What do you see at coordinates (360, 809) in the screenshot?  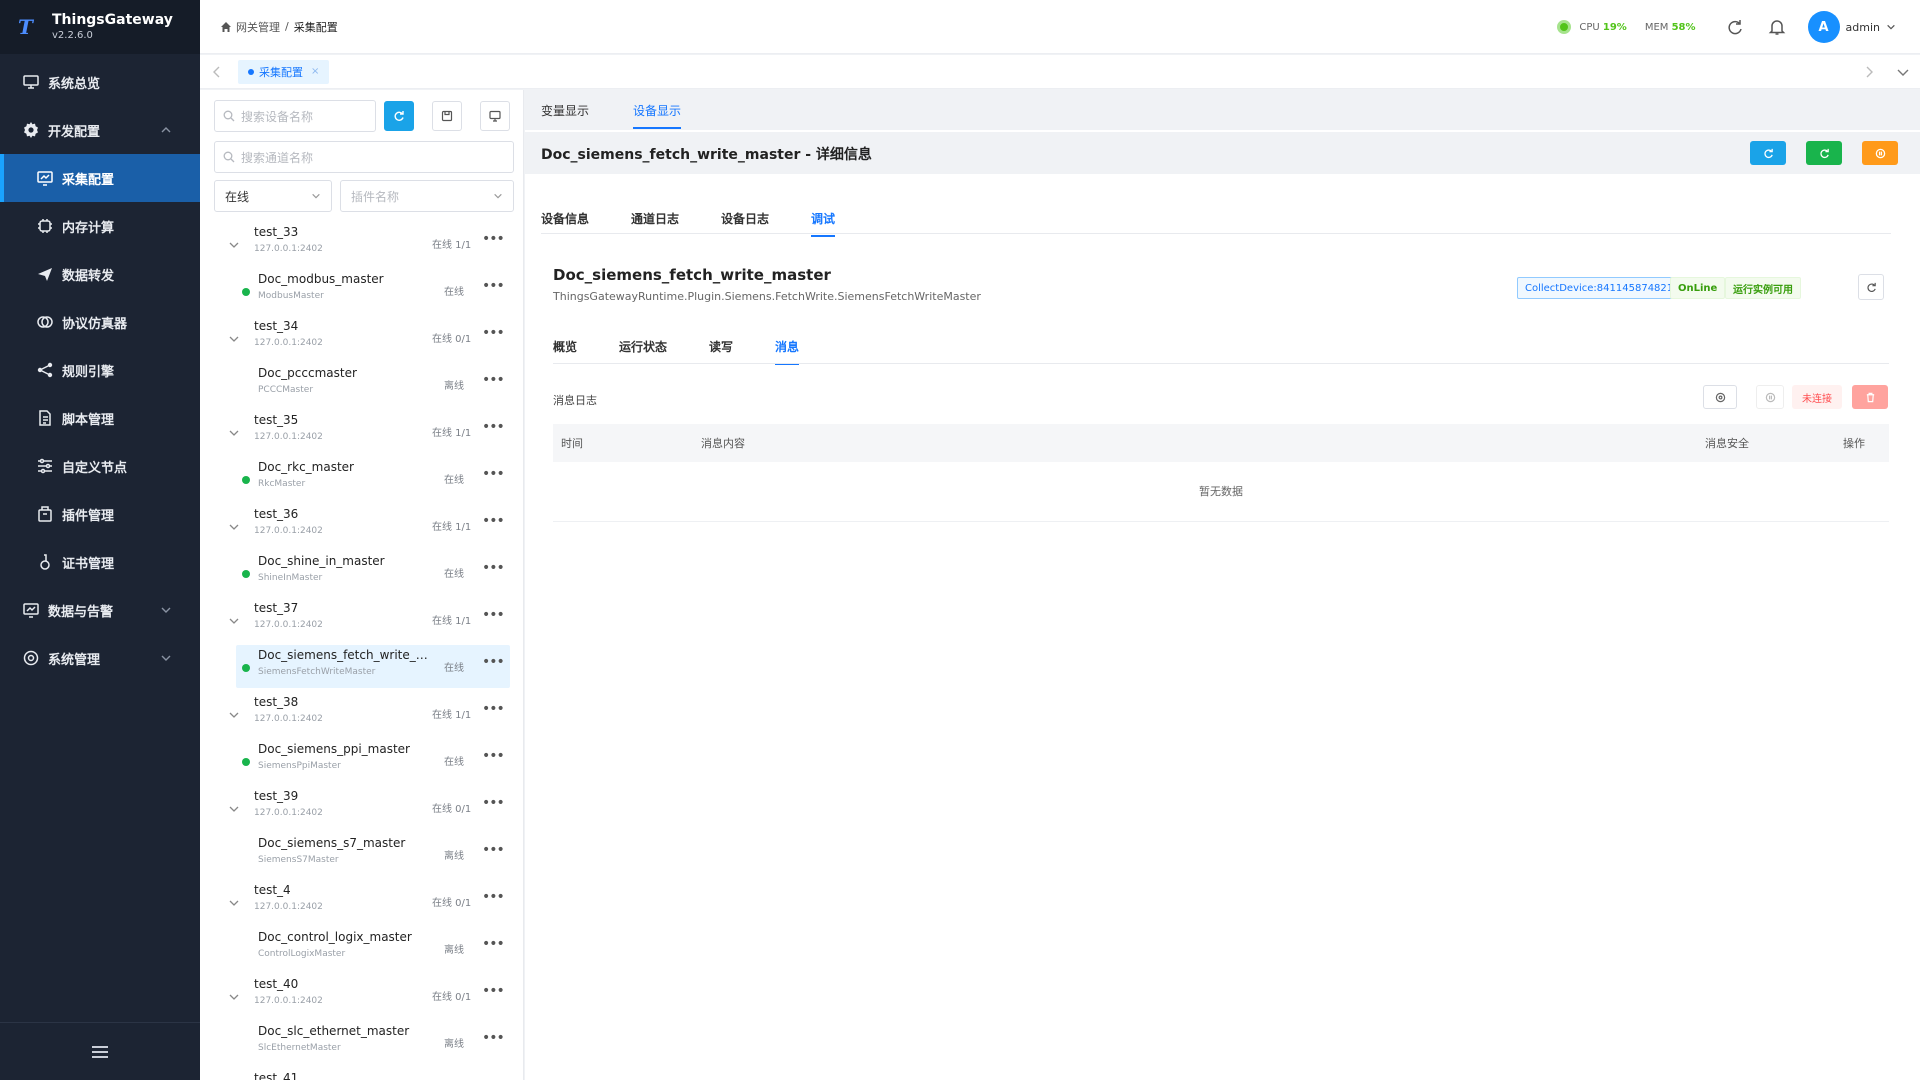 I see `channel-row: test_39 127.0.0.1:2402 在线 0/1 •••` at bounding box center [360, 809].